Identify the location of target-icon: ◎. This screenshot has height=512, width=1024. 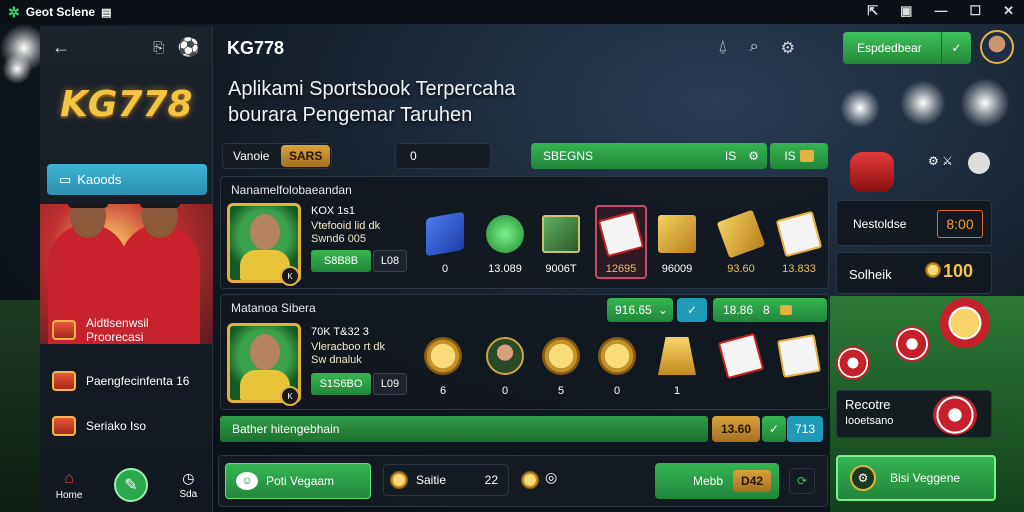
(551, 477).